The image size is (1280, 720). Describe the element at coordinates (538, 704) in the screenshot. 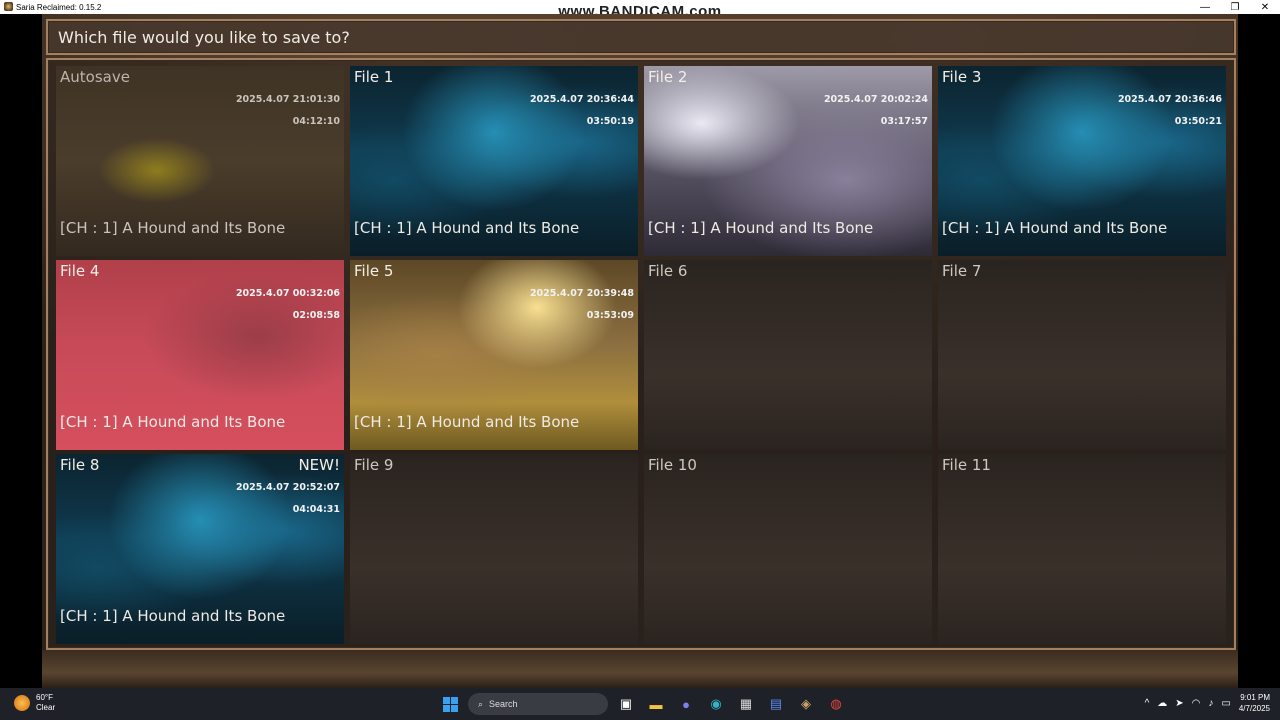

I see `taskbar-search: ⌕ Search` at that location.